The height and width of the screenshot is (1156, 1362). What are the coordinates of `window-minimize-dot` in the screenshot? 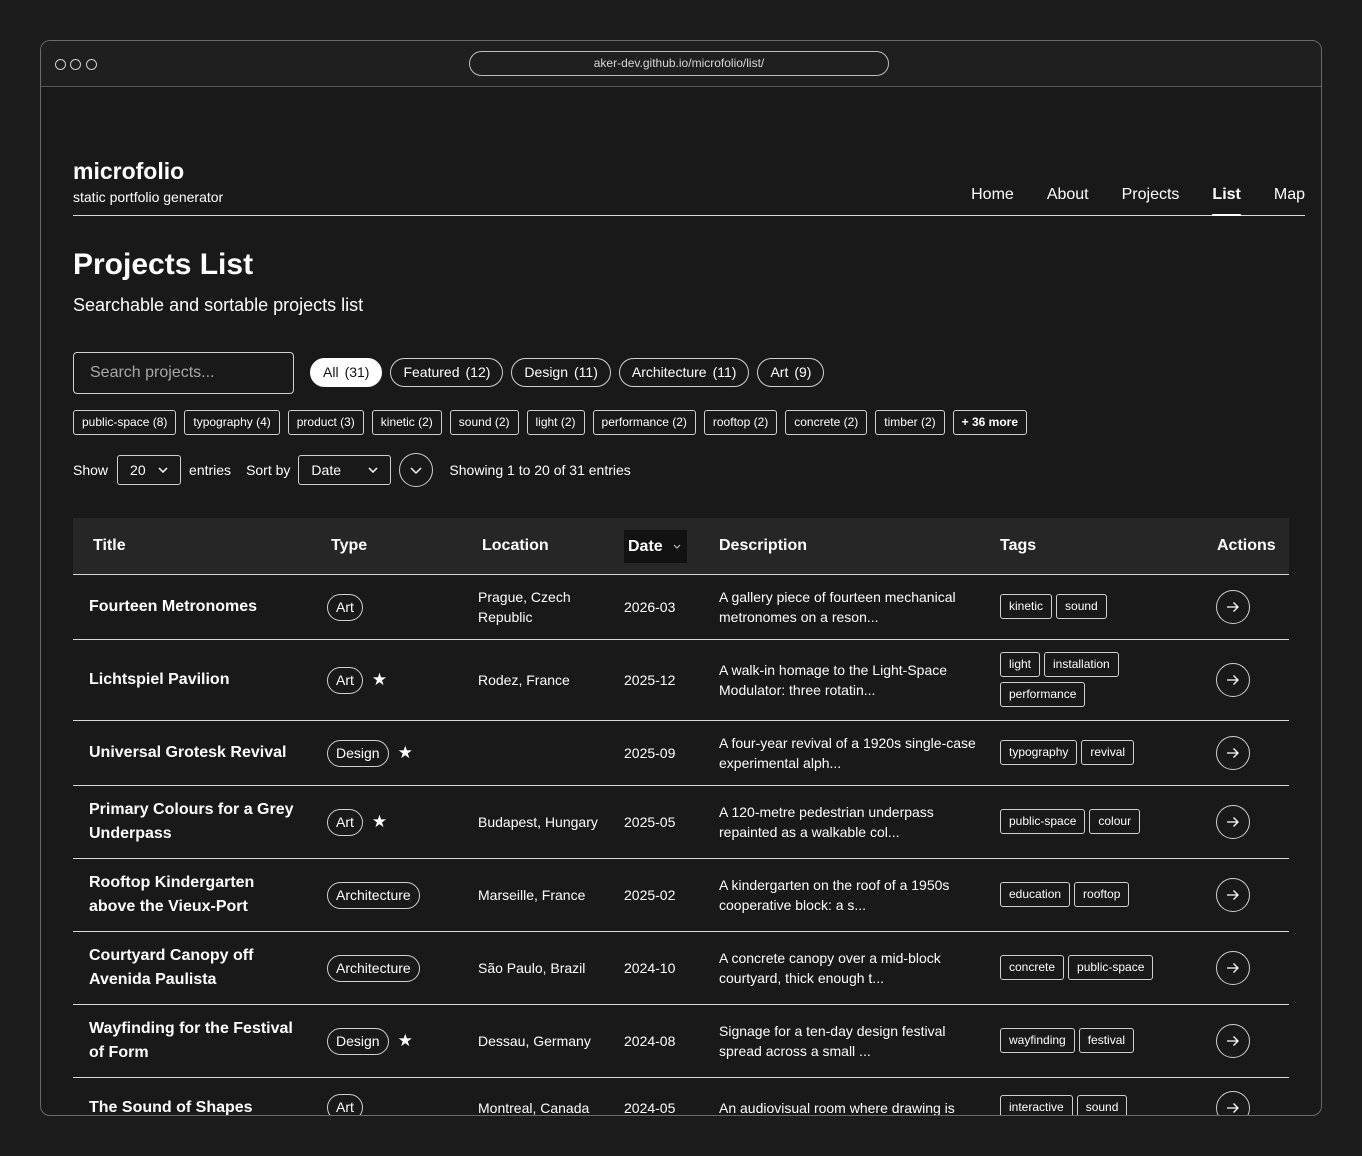 It's located at (75, 64).